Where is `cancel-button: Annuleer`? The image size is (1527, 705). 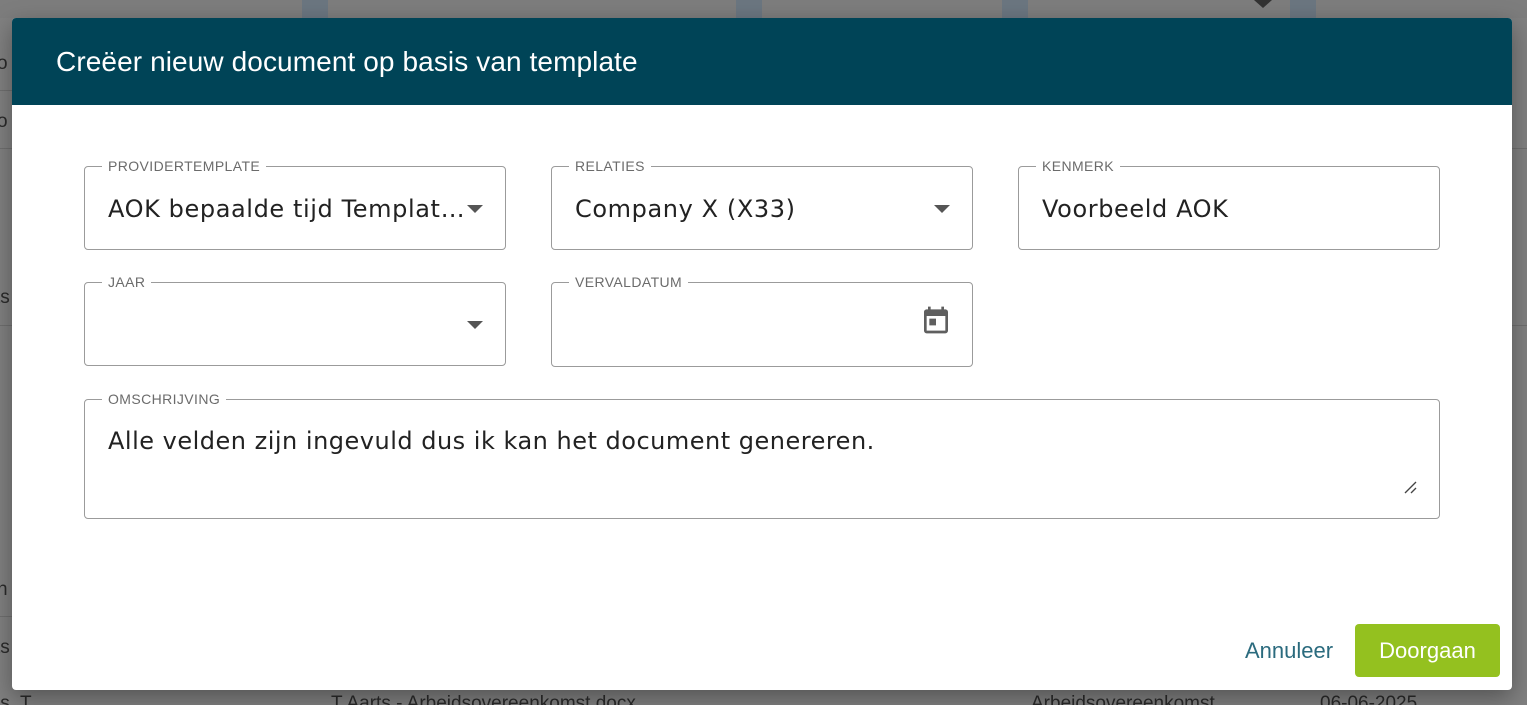 cancel-button: Annuleer is located at coordinates (1289, 651).